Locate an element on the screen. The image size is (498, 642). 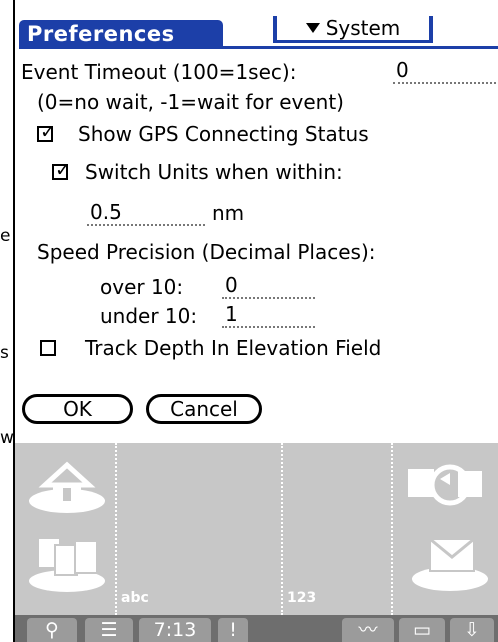
abc-label: abc is located at coordinates (135, 598).